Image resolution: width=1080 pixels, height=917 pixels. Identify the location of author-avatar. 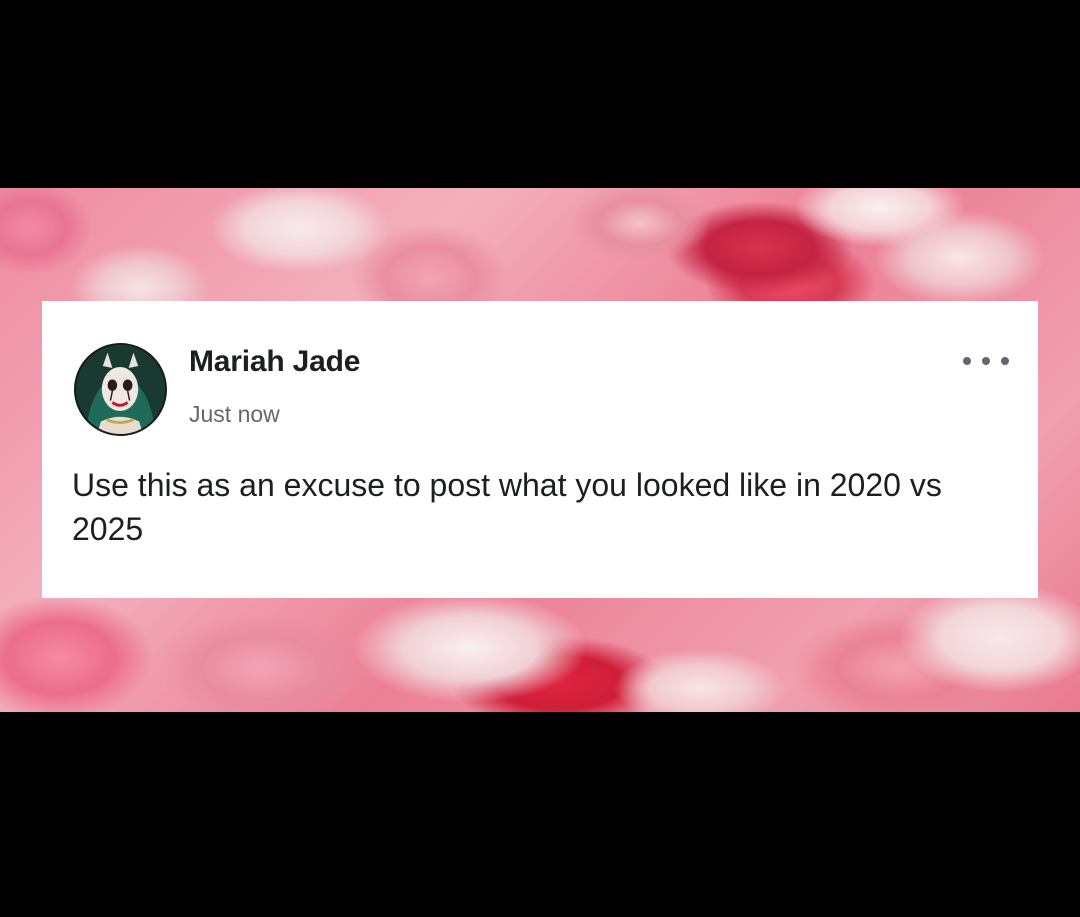
(120, 389).